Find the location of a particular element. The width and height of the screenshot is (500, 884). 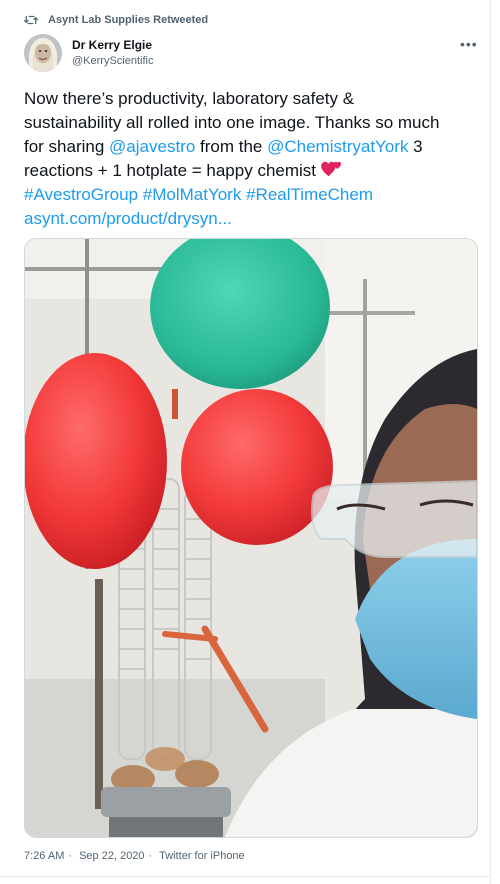

more-options-icon: ••• is located at coordinates (469, 44).